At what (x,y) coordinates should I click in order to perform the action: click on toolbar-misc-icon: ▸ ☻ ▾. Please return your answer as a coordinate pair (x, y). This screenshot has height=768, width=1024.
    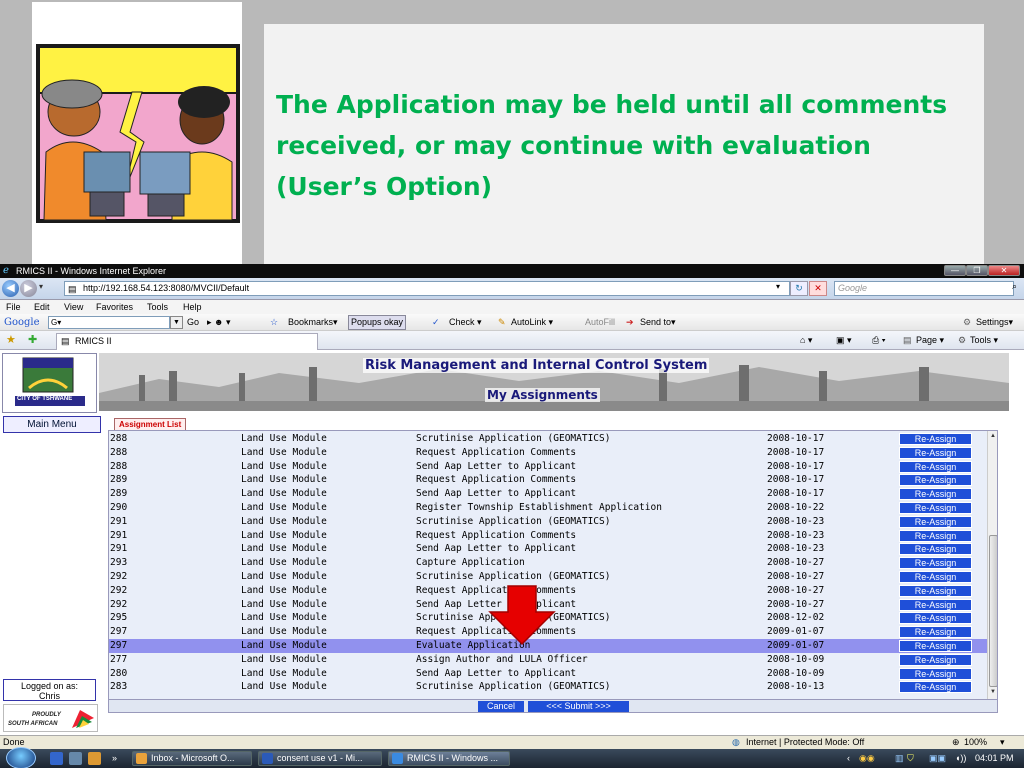
    Looking at the image, I should click on (219, 322).